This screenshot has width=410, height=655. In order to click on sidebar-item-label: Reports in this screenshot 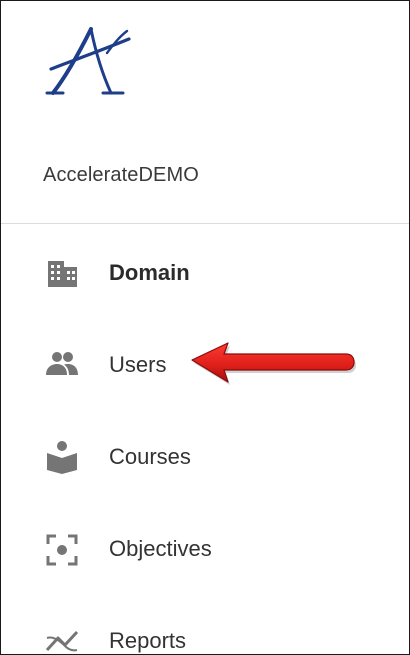, I will do `click(148, 640)`.